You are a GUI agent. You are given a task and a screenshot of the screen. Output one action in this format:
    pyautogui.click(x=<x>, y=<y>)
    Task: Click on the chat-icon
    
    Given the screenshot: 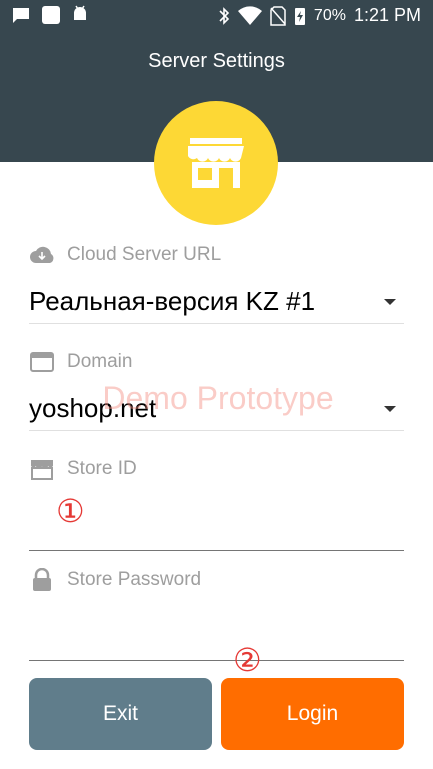 What is the action you would take?
    pyautogui.click(x=21, y=15)
    